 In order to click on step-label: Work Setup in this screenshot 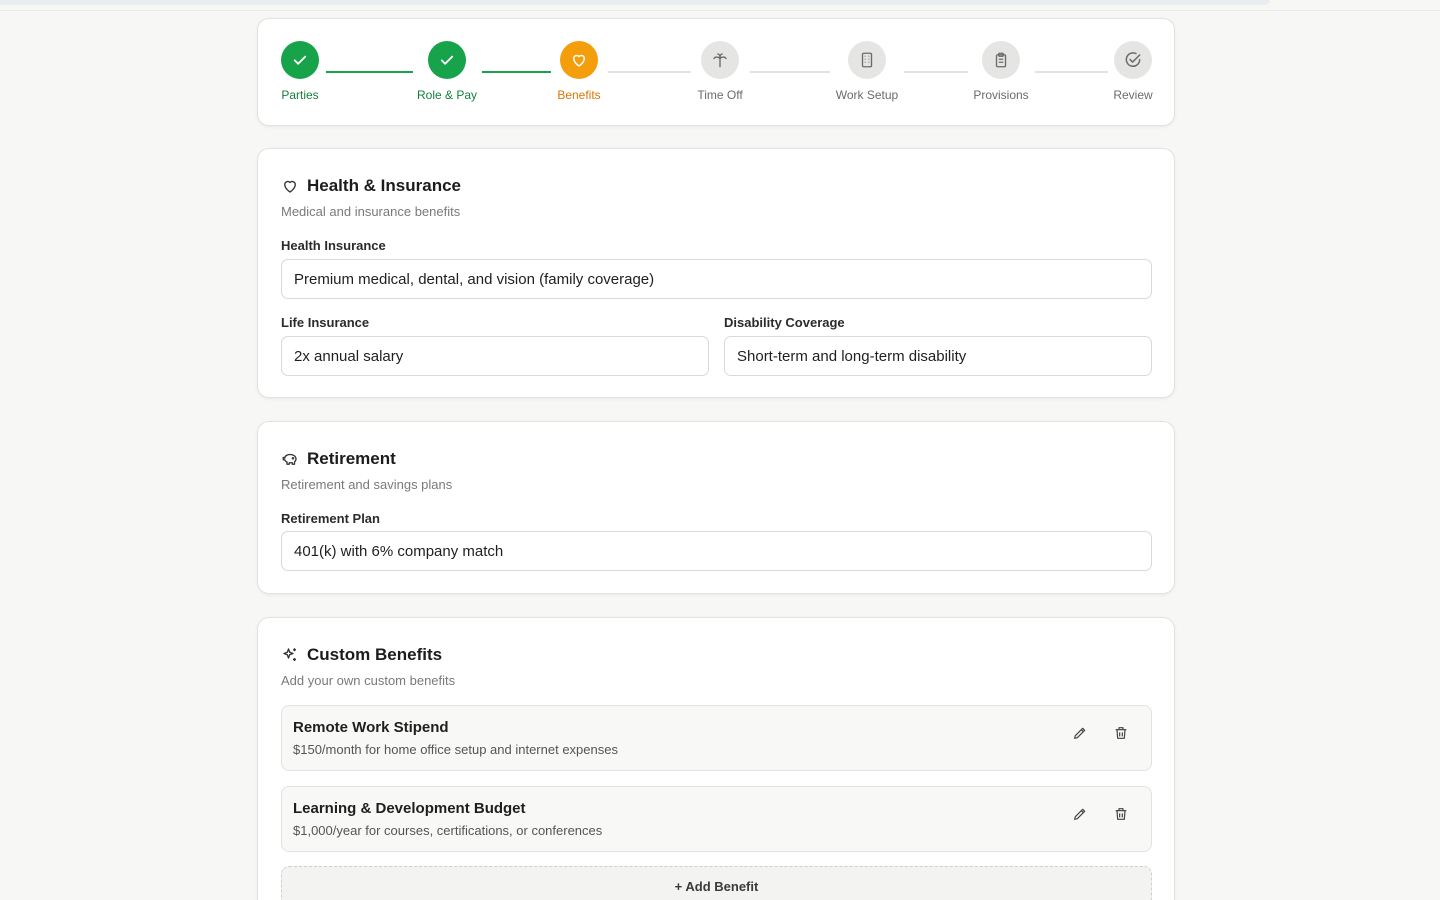, I will do `click(867, 95)`.